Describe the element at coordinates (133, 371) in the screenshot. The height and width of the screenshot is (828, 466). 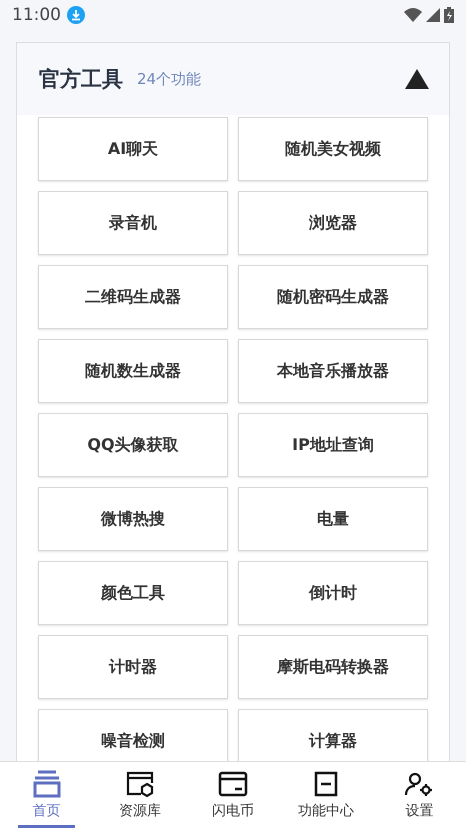
I see `tool-button: 随机数生成器` at that location.